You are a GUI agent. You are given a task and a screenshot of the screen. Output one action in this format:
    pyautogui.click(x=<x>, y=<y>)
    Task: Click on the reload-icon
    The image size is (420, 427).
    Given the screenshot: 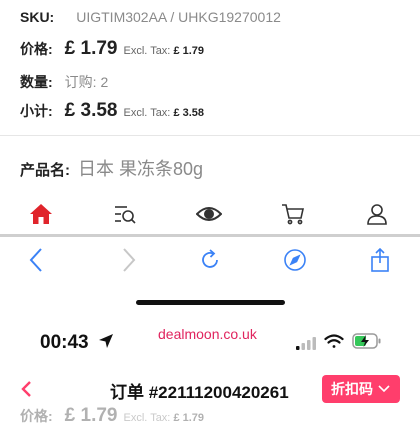 What is the action you would take?
    pyautogui.click(x=210, y=258)
    